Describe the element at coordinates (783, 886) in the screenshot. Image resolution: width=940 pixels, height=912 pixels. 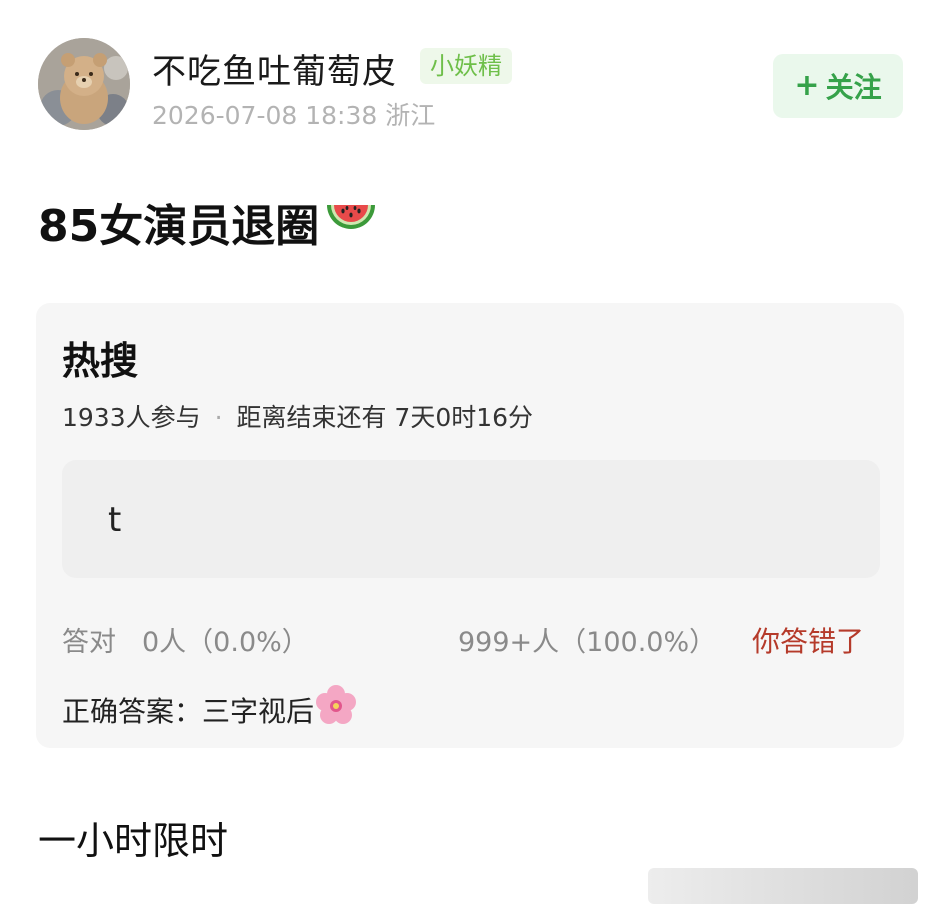
I see `blurred-watermark` at that location.